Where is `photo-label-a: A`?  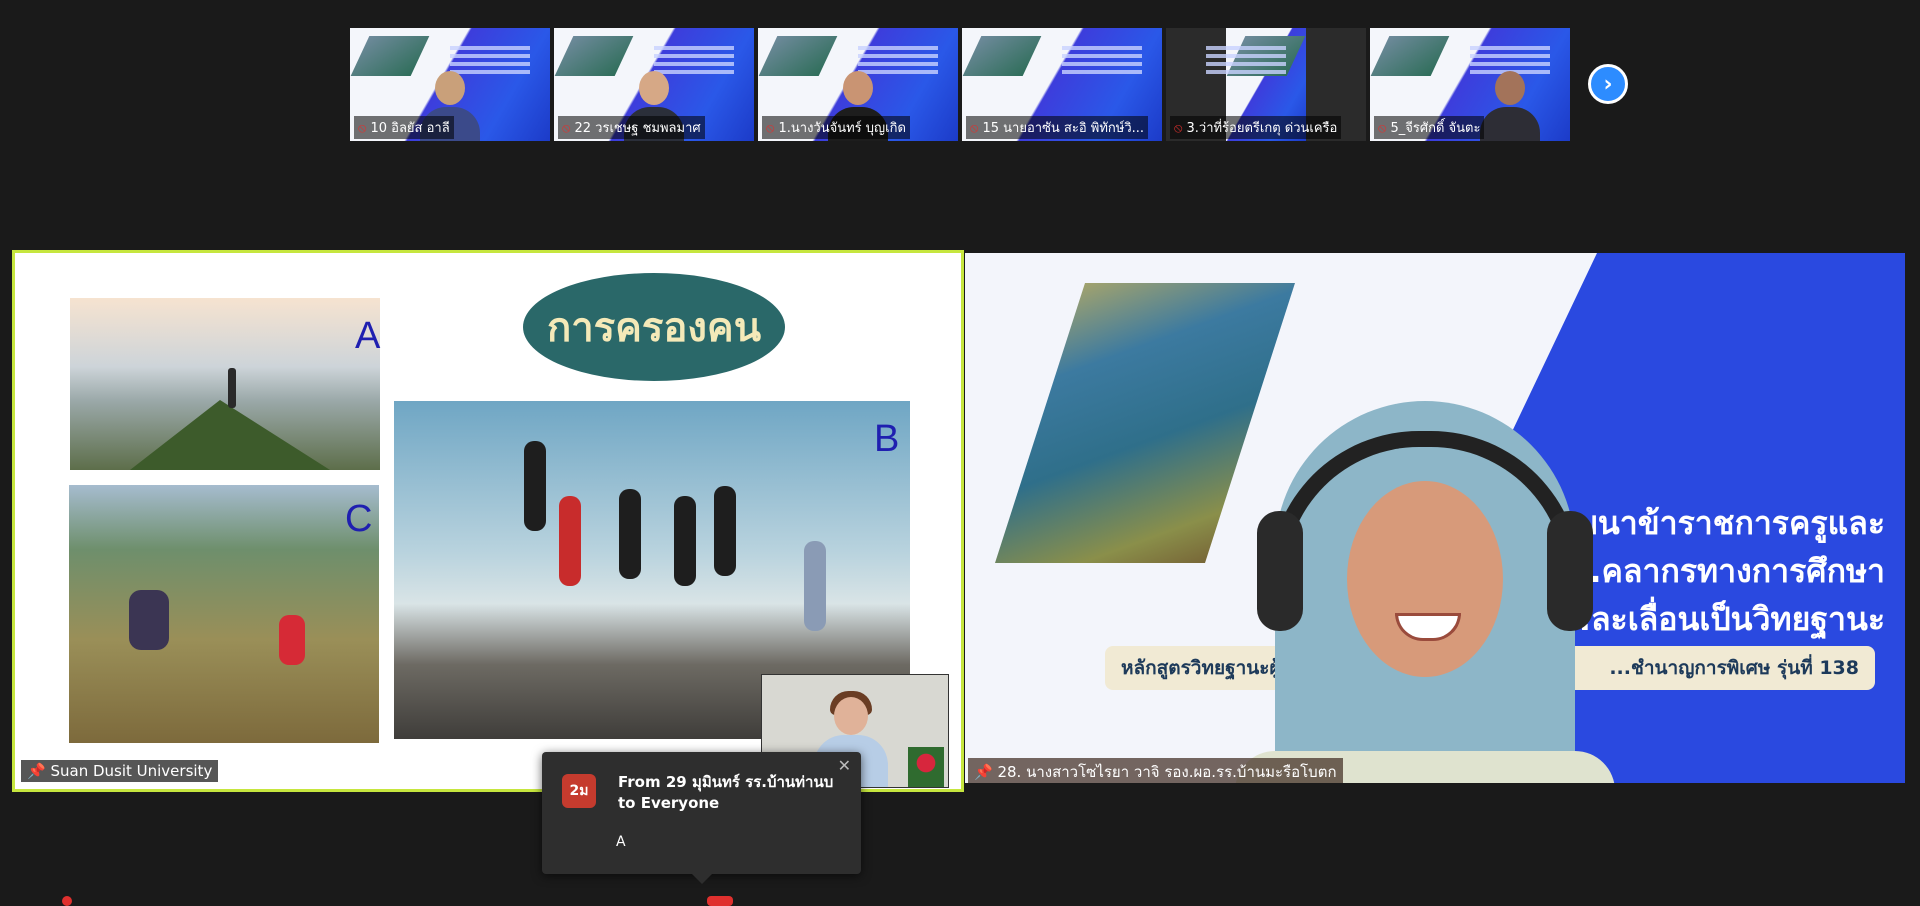 photo-label-a: A is located at coordinates (368, 336).